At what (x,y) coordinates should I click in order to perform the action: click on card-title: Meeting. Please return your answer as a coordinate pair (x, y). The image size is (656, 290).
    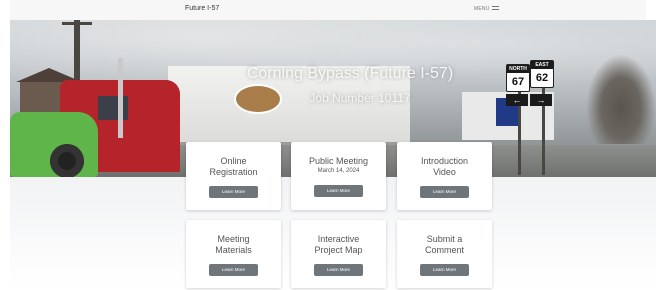
    Looking at the image, I should click on (233, 239).